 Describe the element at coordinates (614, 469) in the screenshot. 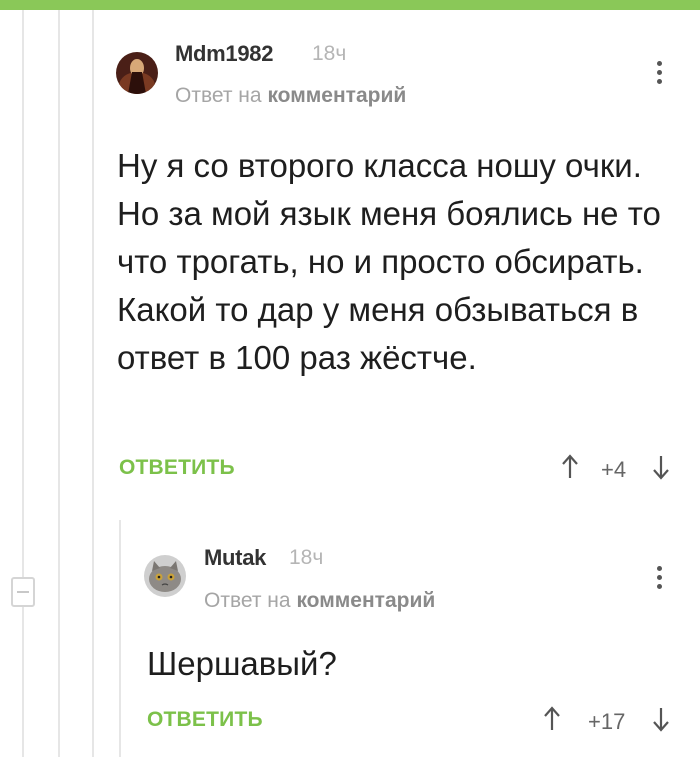

I see `comment-rating: +4` at that location.